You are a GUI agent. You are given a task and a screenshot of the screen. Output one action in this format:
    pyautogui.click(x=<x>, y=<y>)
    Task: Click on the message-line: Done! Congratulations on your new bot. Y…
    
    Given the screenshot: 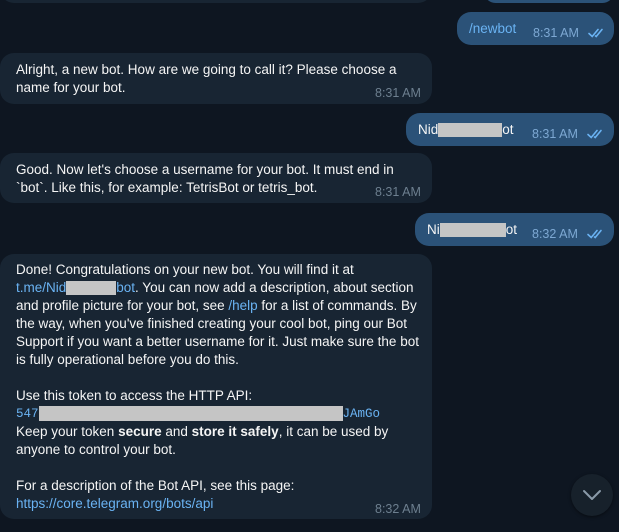 What is the action you would take?
    pyautogui.click(x=185, y=269)
    